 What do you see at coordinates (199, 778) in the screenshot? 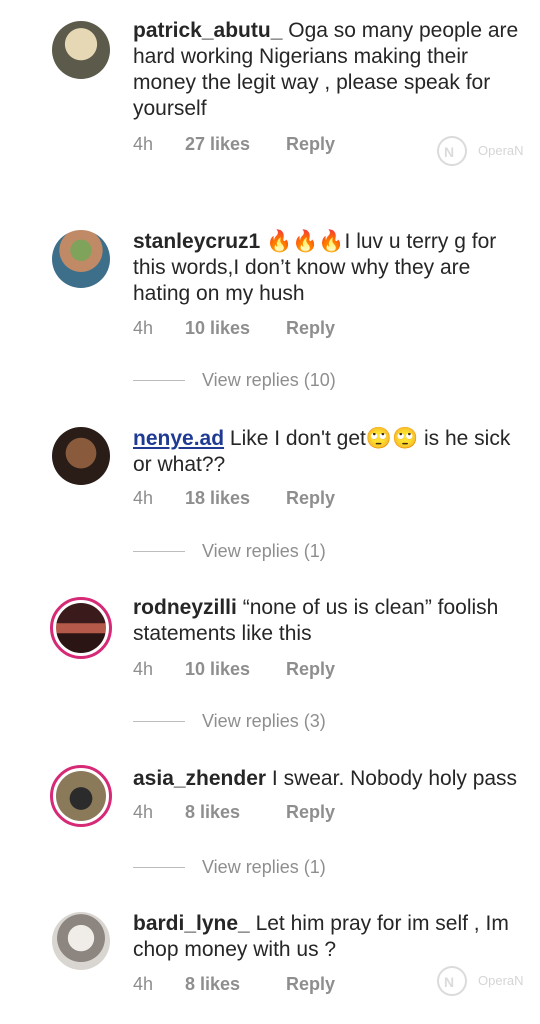
I see `comment-username: asia_zhender` at bounding box center [199, 778].